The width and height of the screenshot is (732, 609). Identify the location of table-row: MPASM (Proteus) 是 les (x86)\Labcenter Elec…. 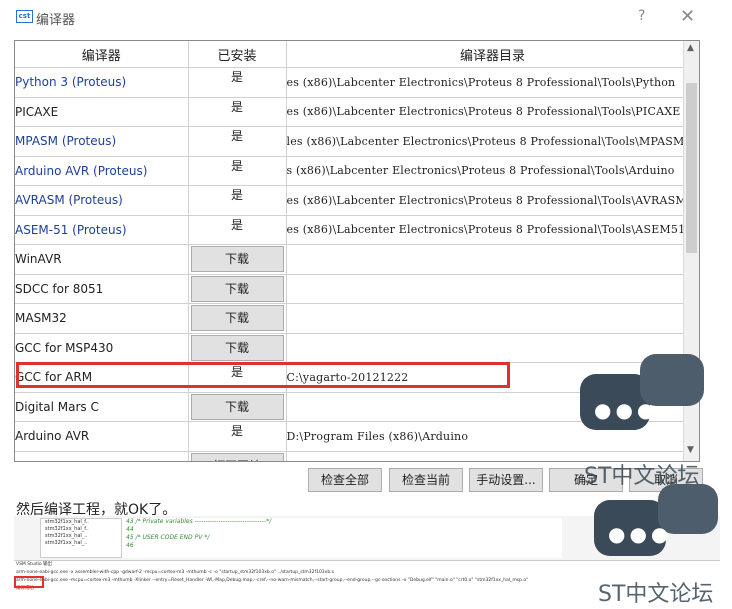
(357, 141).